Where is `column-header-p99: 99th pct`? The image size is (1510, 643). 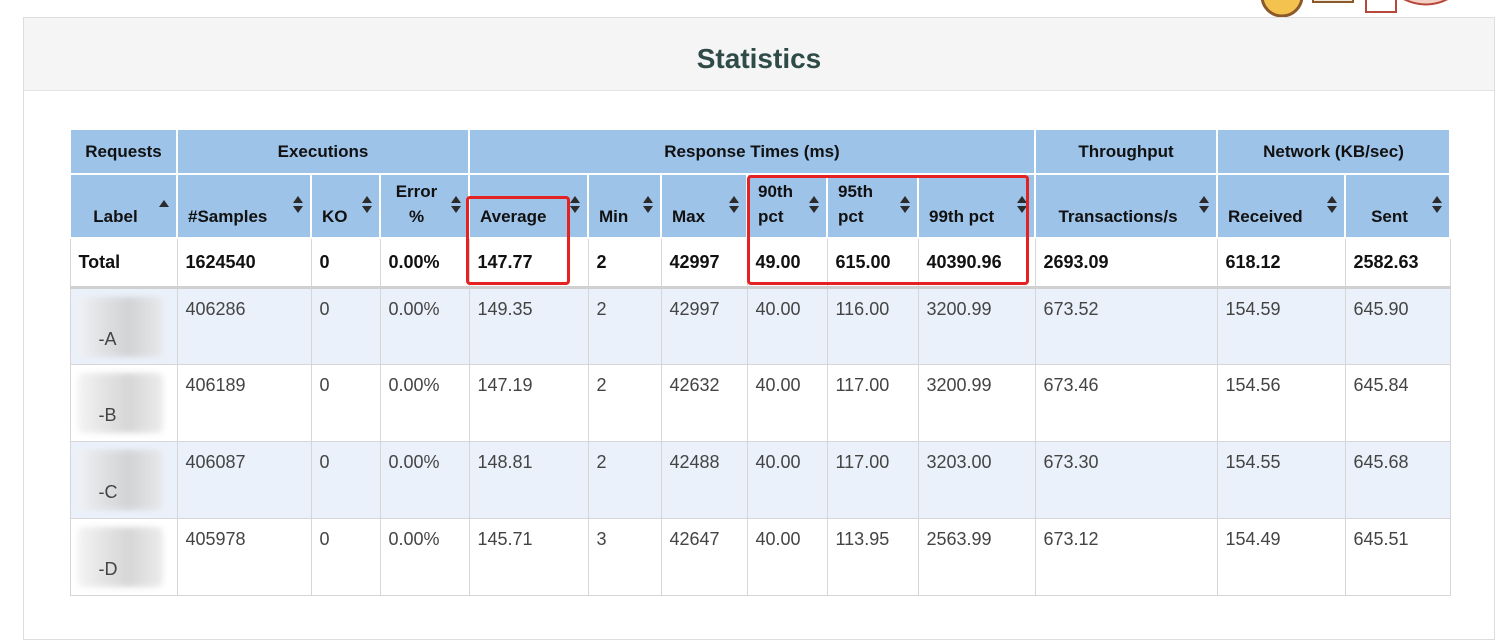
column-header-p99: 99th pct is located at coordinates (976, 206).